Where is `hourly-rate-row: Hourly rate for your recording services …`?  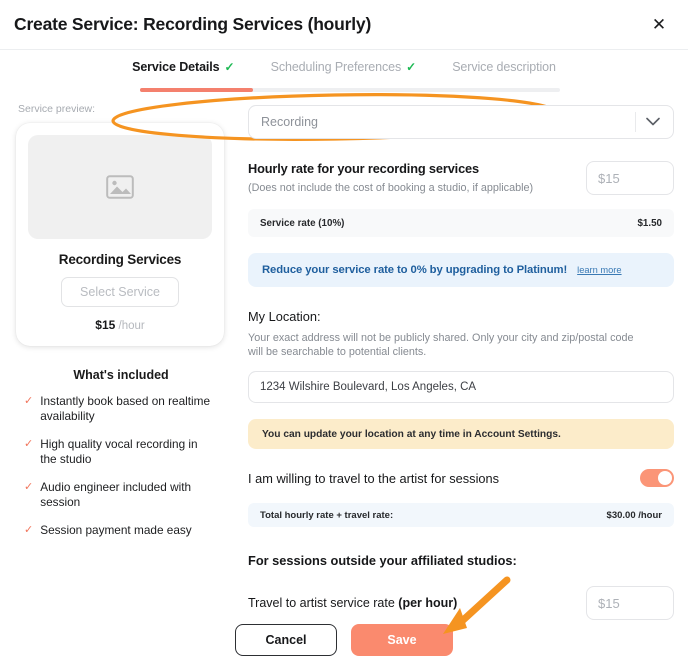 hourly-rate-row: Hourly rate for your recording services … is located at coordinates (461, 178).